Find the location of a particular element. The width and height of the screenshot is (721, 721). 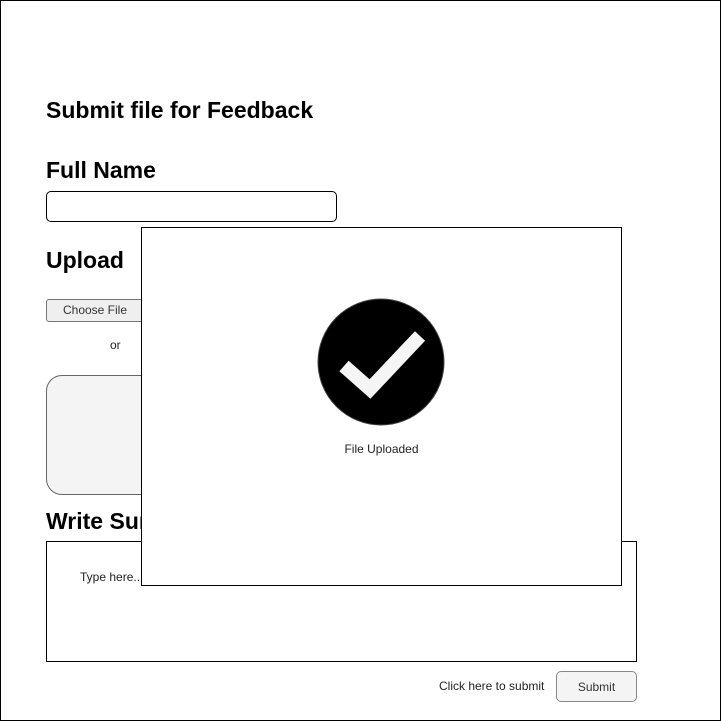

or-separator: or is located at coordinates (115, 345).